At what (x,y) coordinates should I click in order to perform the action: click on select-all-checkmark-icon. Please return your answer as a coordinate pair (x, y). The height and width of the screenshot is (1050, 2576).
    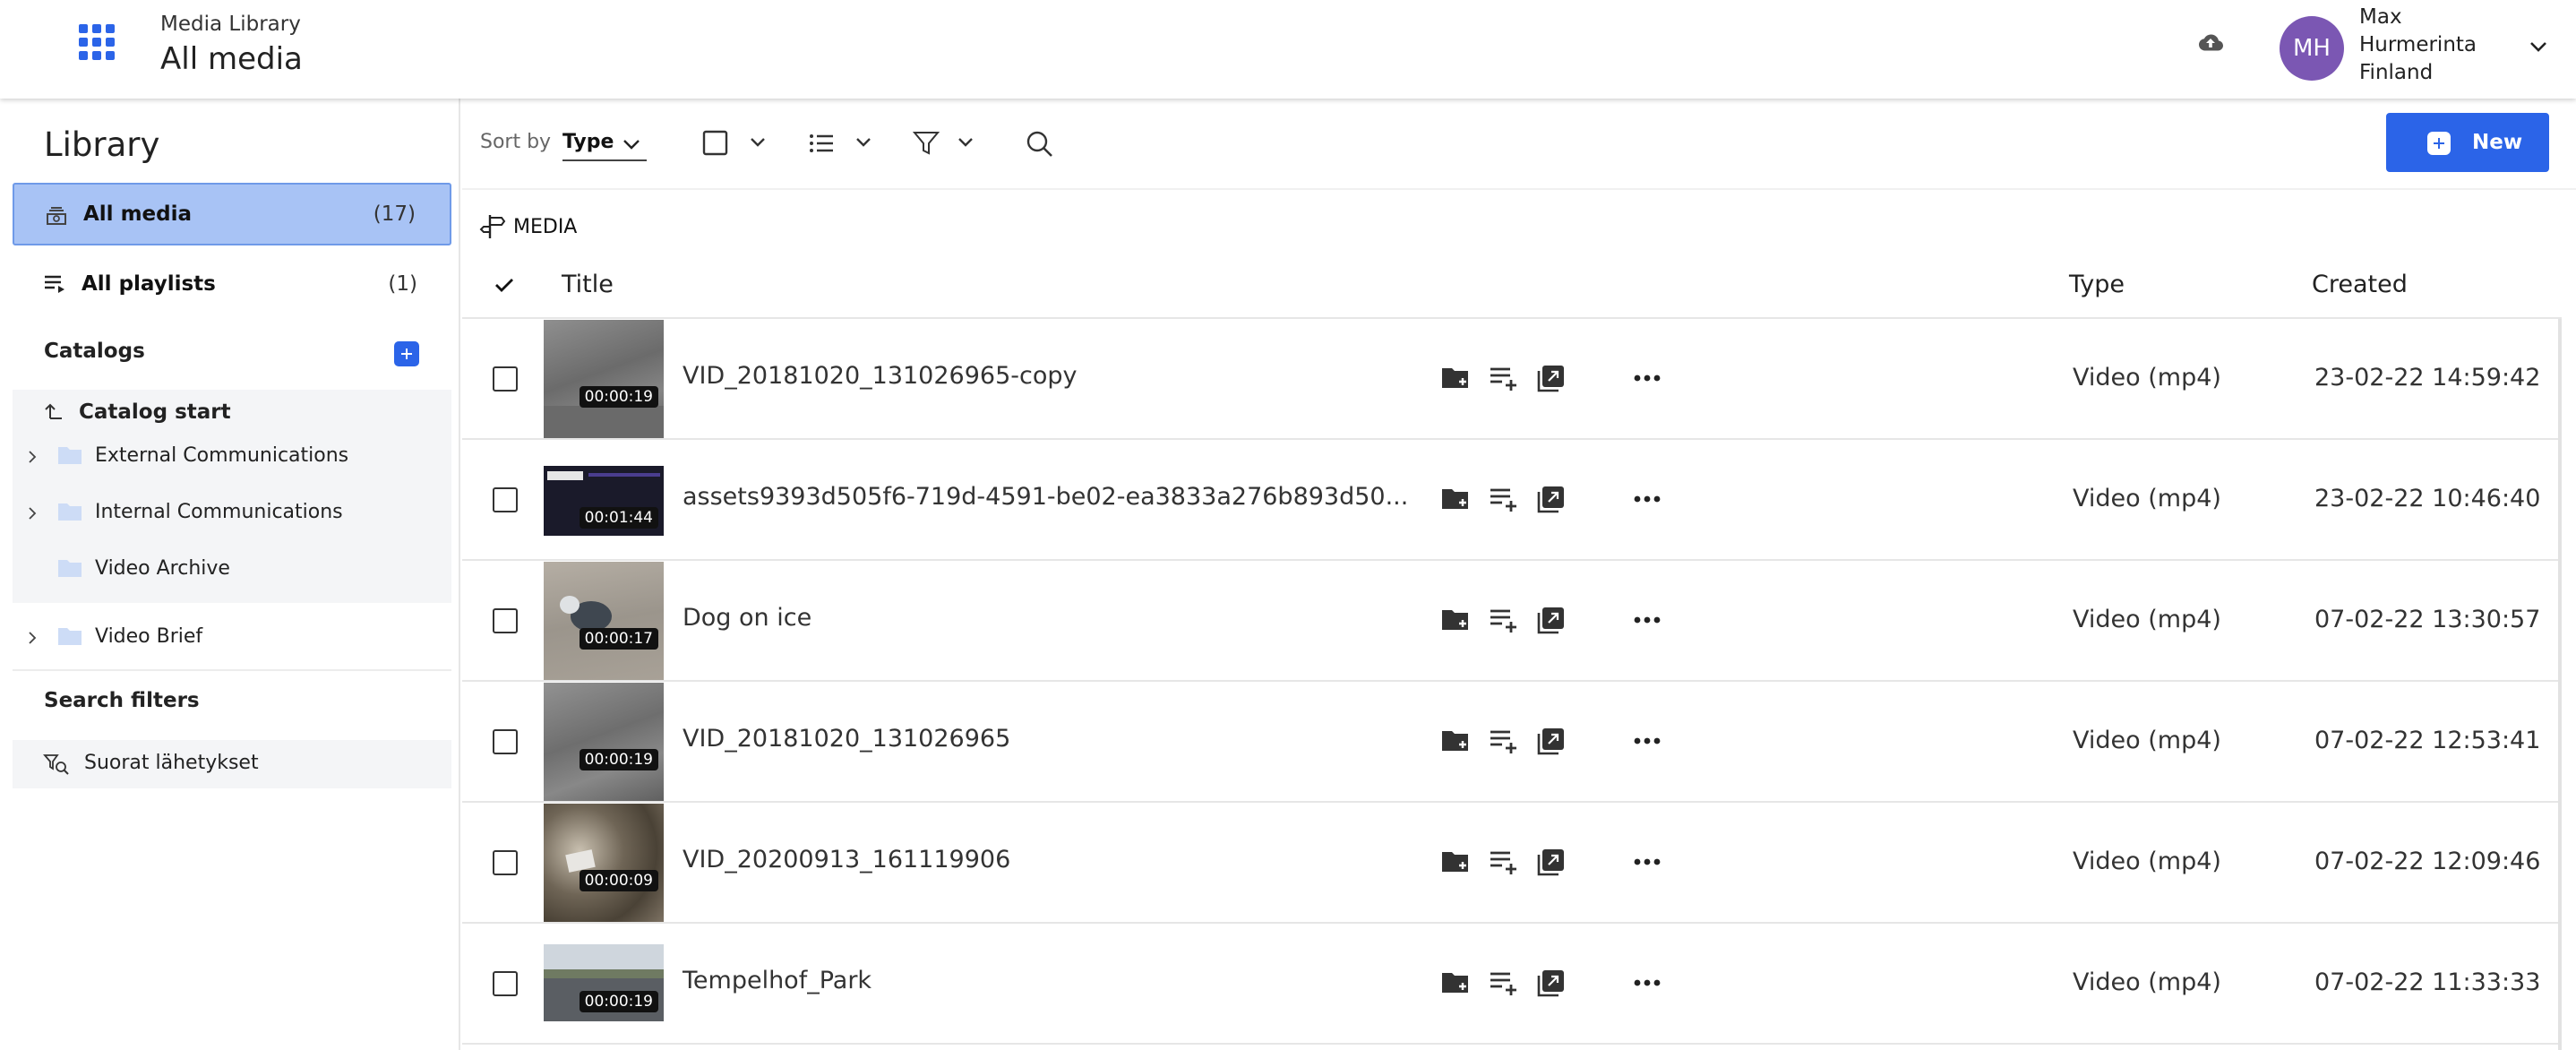
    Looking at the image, I should click on (504, 285).